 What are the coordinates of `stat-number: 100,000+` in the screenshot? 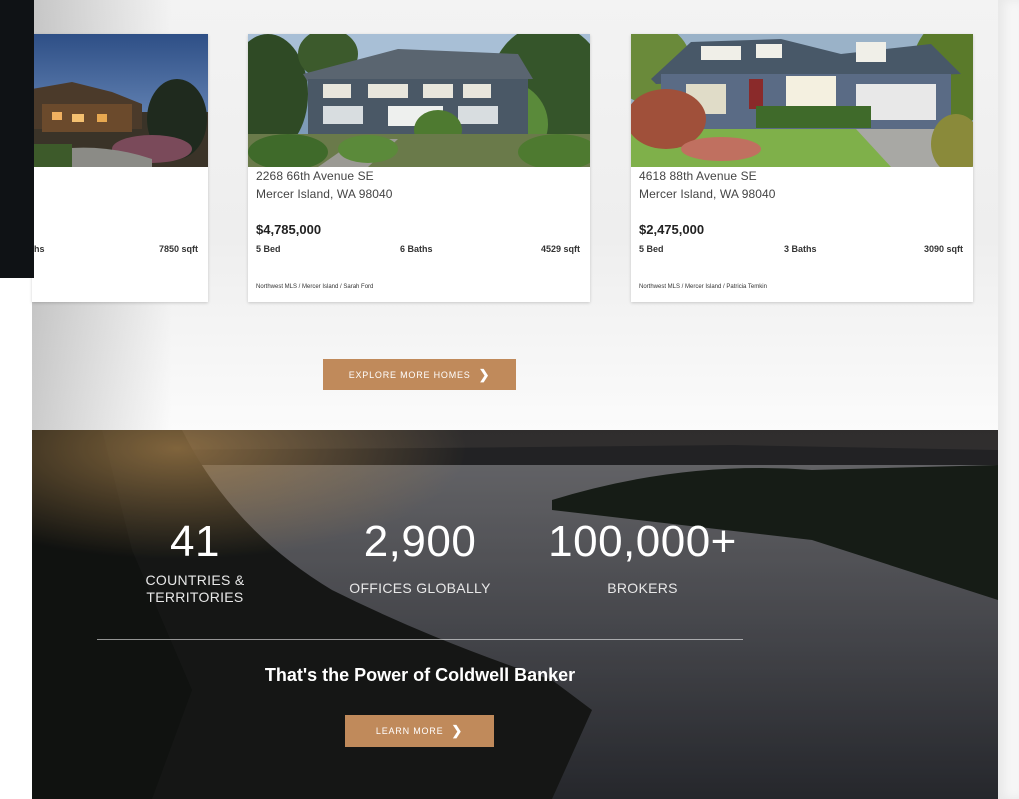 It's located at (642, 541).